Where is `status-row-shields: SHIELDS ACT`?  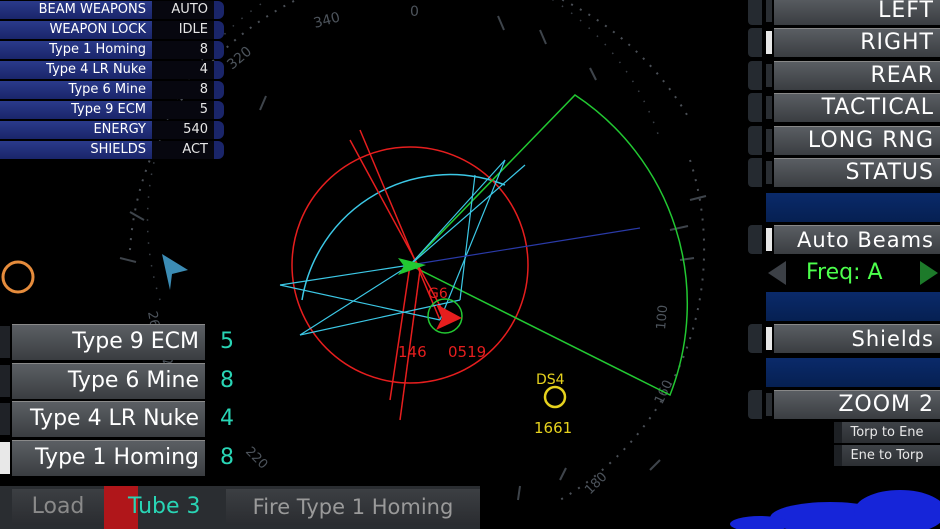
status-row-shields: SHIELDS ACT is located at coordinates (112, 150).